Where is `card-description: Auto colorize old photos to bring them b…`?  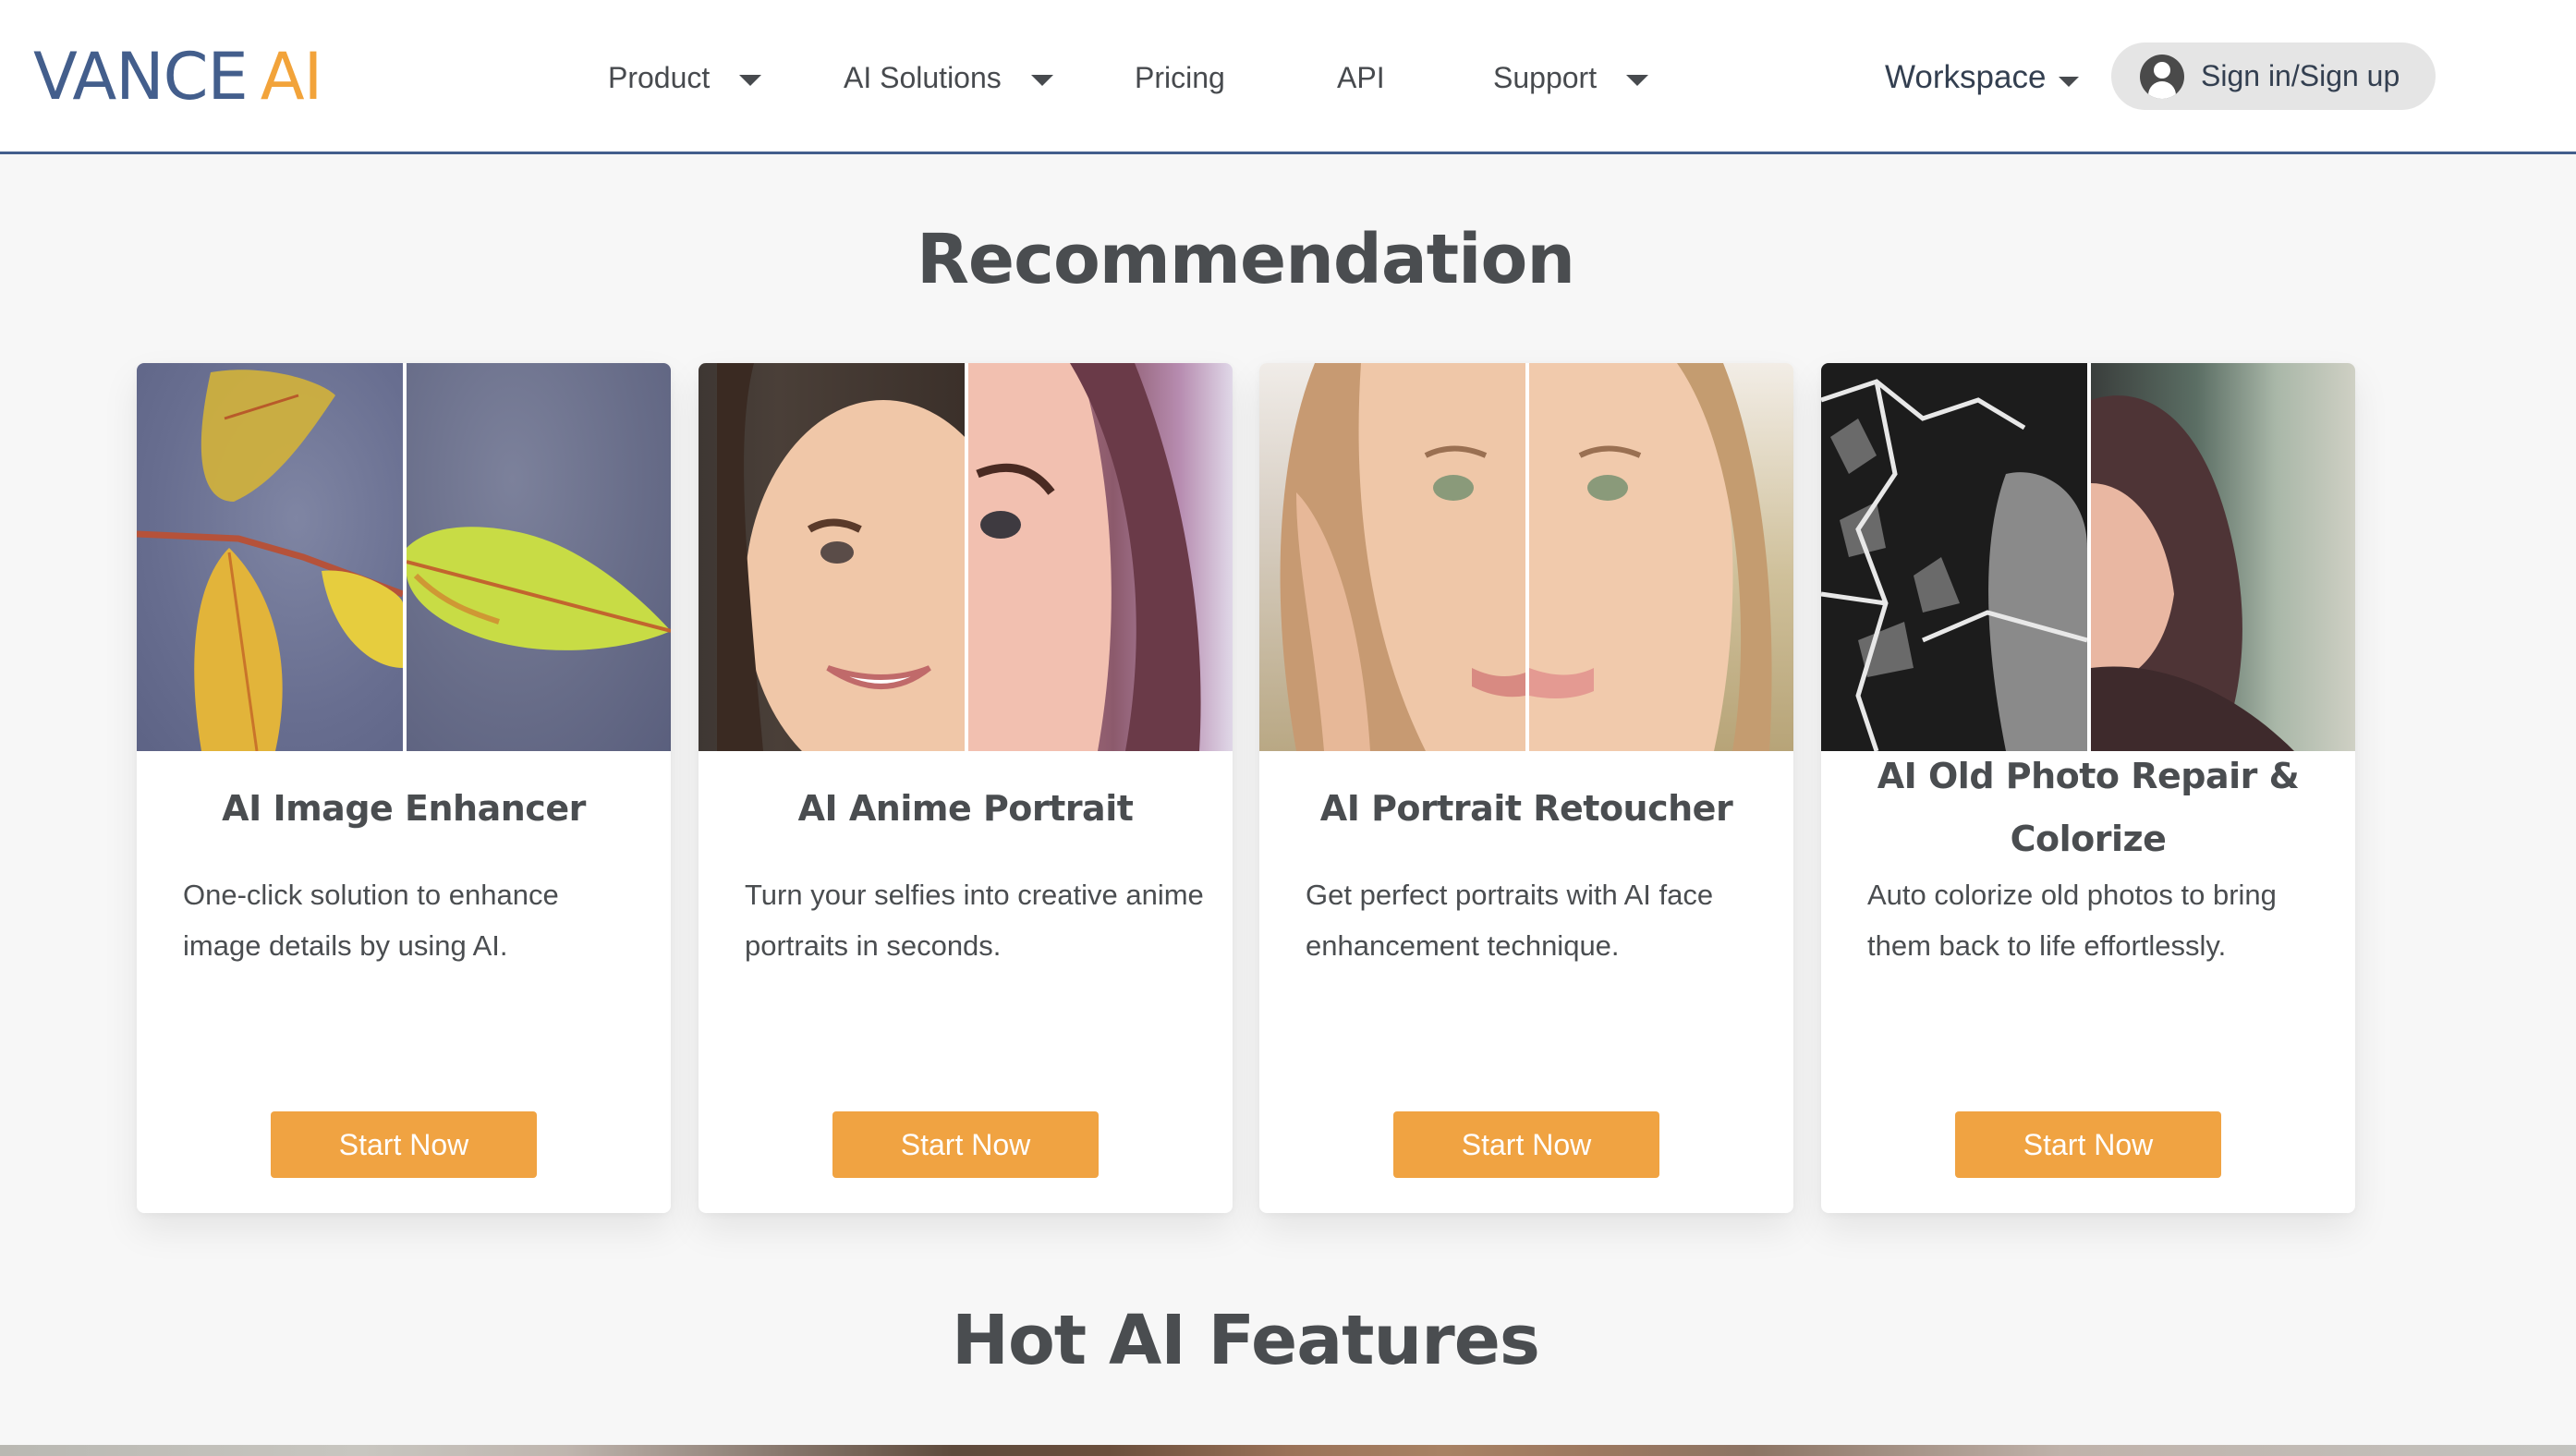 card-description: Auto colorize old photos to bring them b… is located at coordinates (2072, 920).